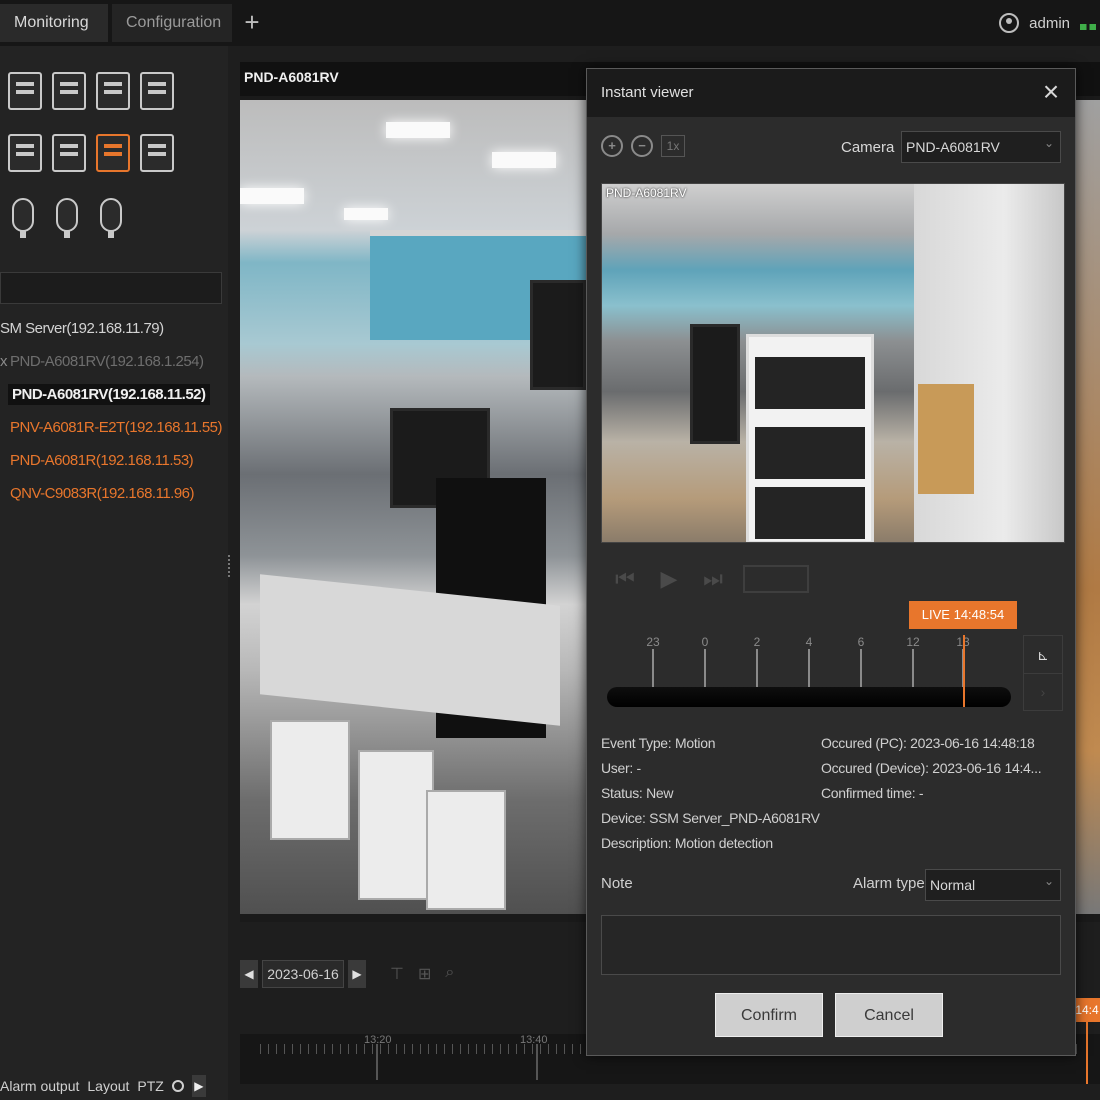  Describe the element at coordinates (831, 93) in the screenshot. I see `dialog-title: Instant viewer` at that location.